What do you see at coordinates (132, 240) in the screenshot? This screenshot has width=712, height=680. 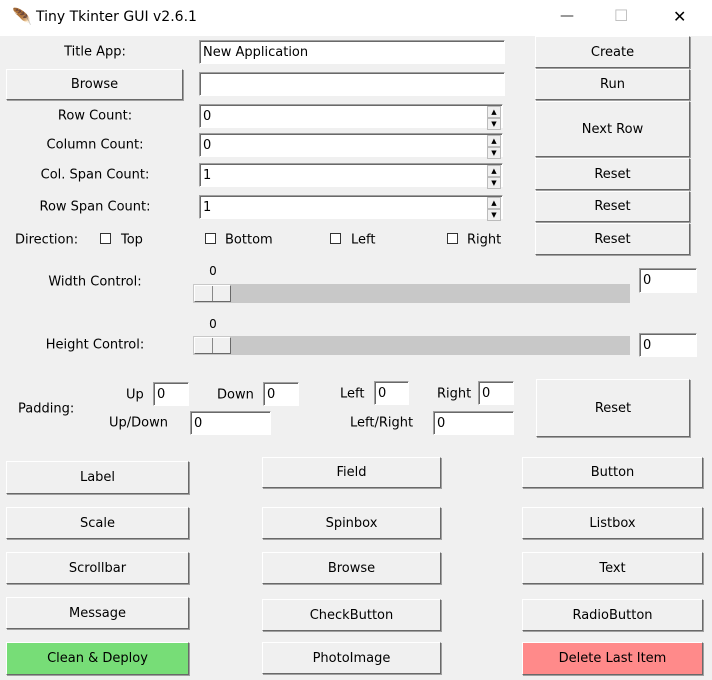 I see `checkbox-top-label: Top` at bounding box center [132, 240].